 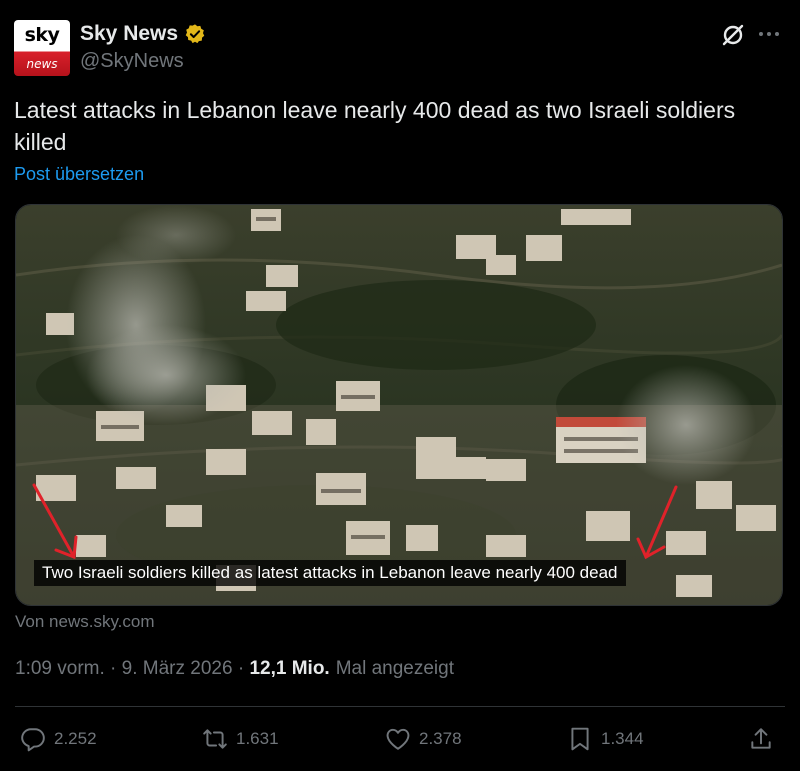 I want to click on like-count: 2.378, so click(x=440, y=738).